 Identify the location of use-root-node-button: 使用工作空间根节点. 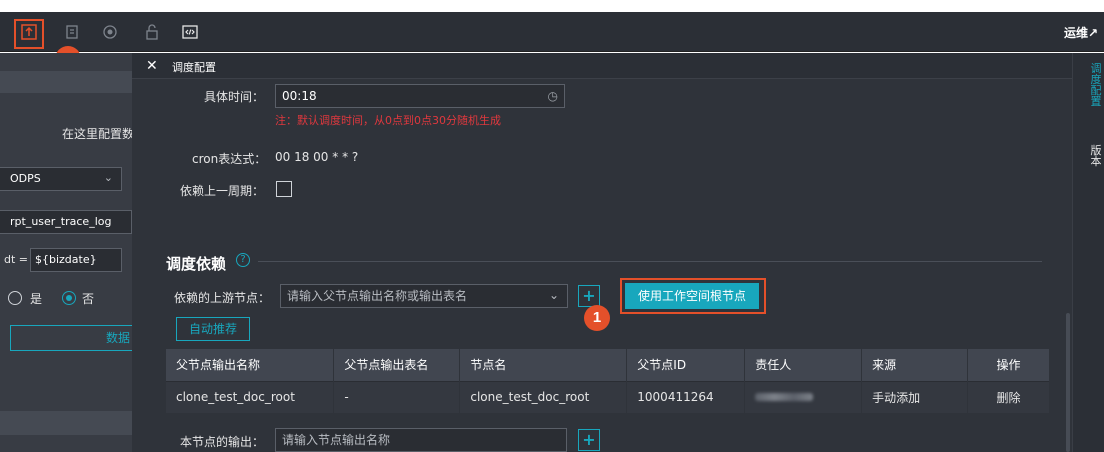
(692, 296).